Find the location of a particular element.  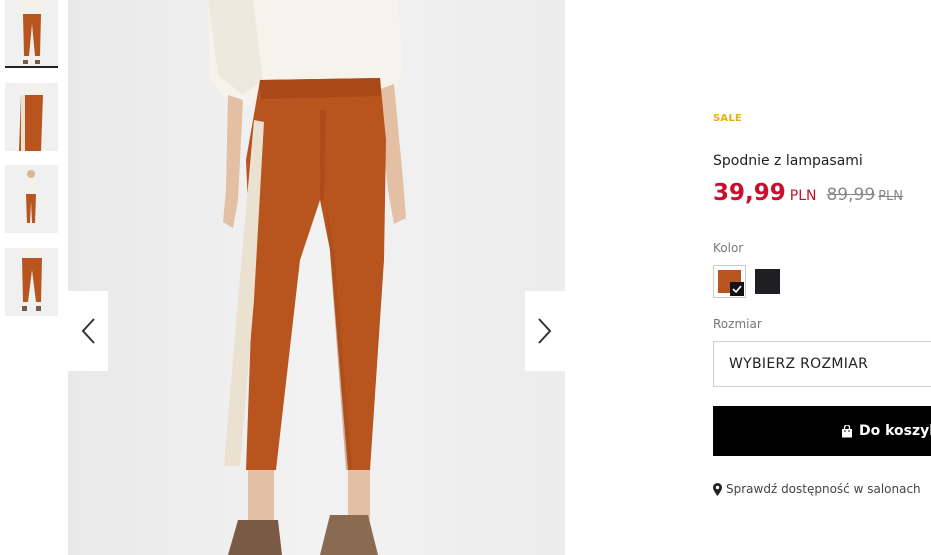

old-price-currency: PLN is located at coordinates (890, 196).